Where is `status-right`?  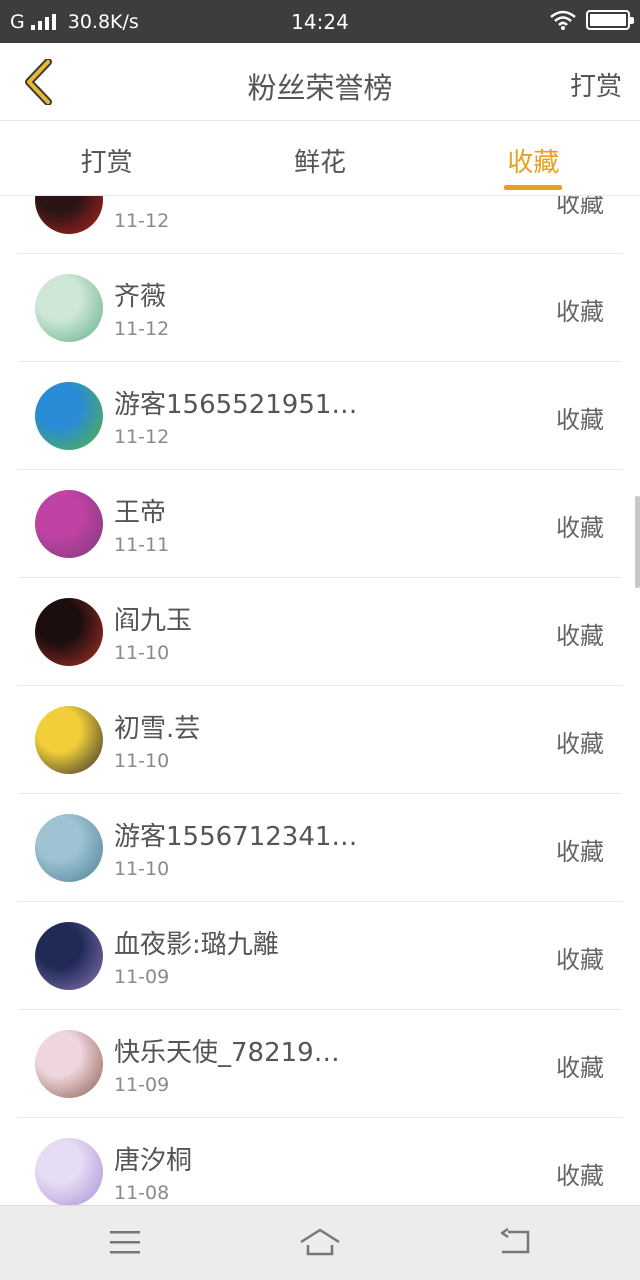 status-right is located at coordinates (592, 20).